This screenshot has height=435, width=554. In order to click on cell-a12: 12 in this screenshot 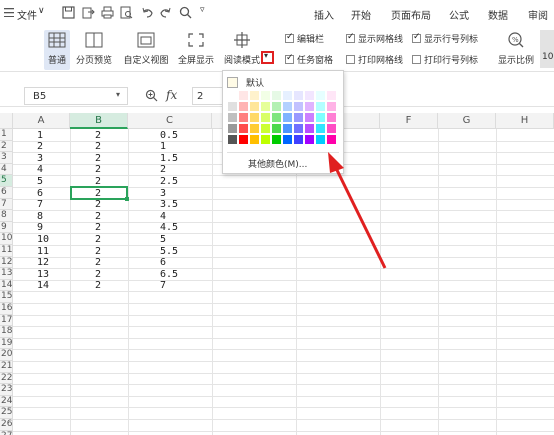, I will do `click(43, 262)`.